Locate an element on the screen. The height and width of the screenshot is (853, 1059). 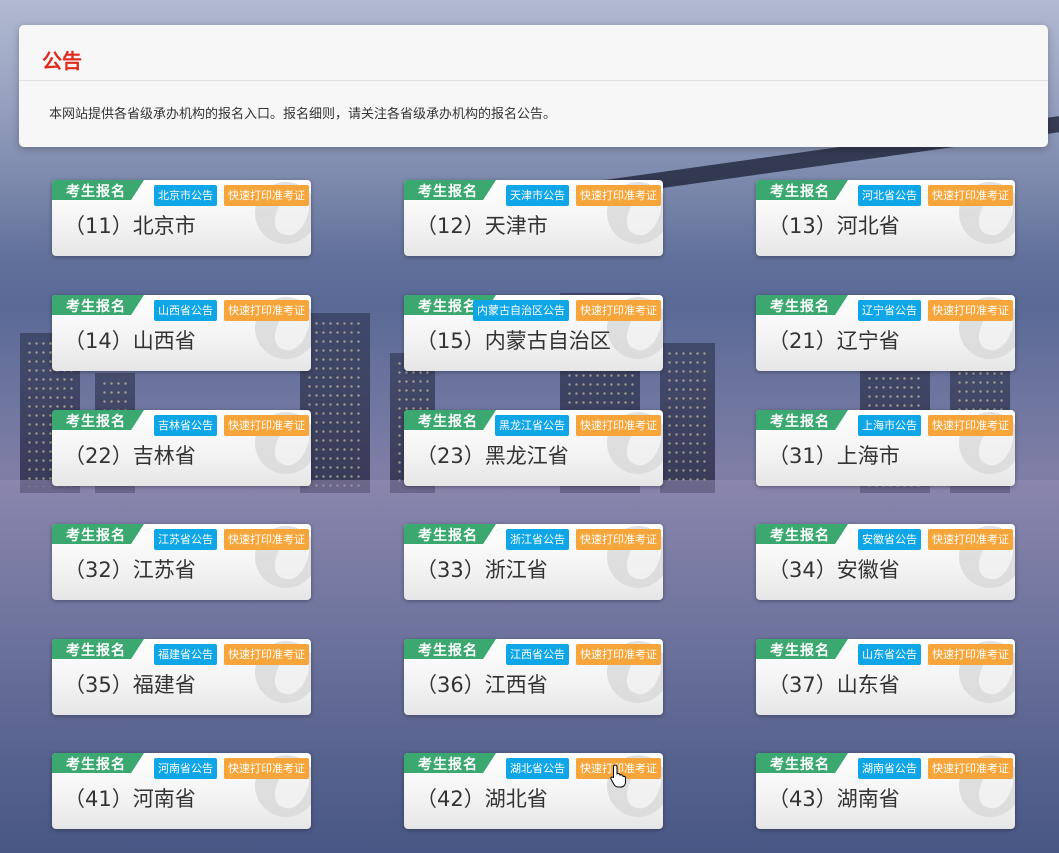
province-card: 考生报名 山西省公告 快速打印准考证 （14）山西省 is located at coordinates (181, 333).